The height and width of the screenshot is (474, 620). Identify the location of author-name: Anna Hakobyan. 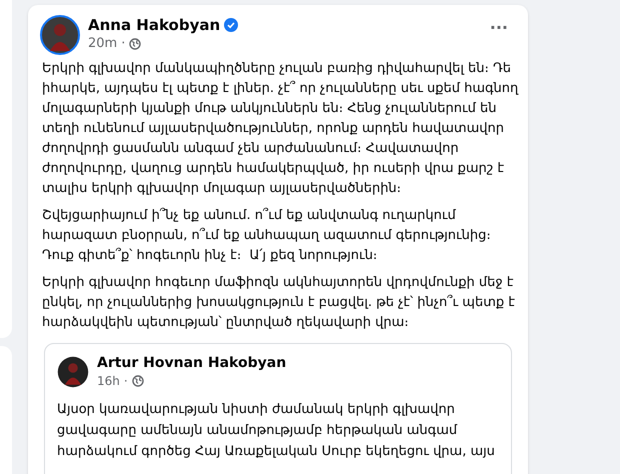
(154, 25).